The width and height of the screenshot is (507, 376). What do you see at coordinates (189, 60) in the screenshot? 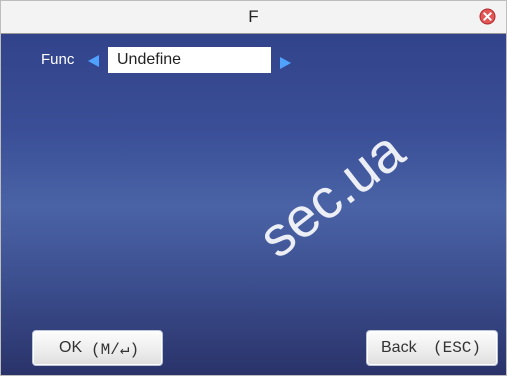
I see `func-value-field: Undefine` at bounding box center [189, 60].